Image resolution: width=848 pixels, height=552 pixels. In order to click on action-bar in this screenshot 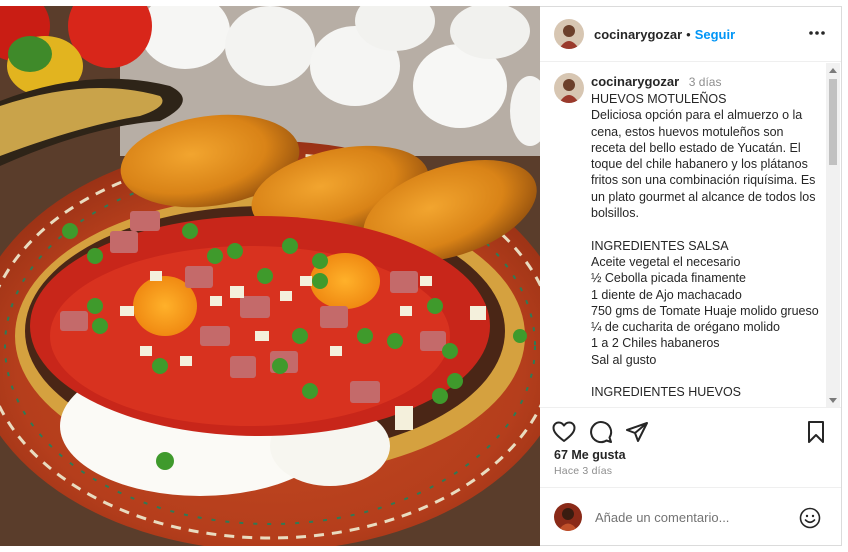, I will do `click(690, 431)`.